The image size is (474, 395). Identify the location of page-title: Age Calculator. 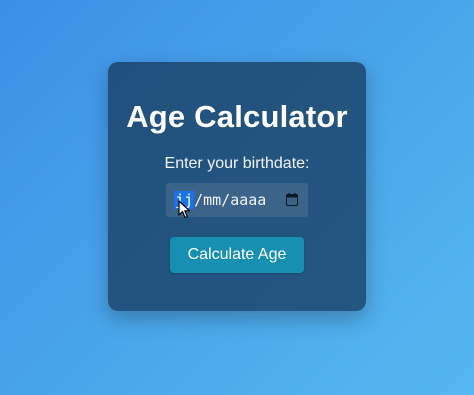
(237, 116).